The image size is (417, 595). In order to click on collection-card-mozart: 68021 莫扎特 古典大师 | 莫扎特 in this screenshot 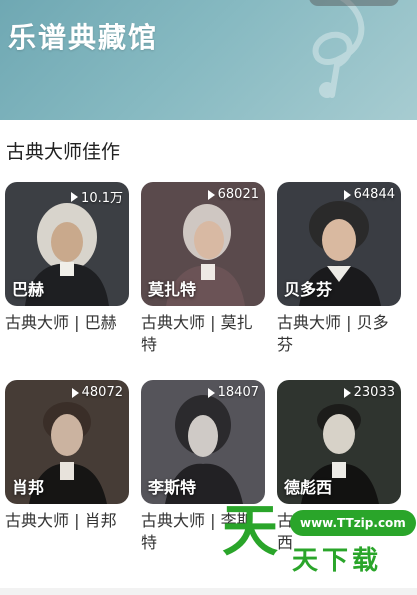, I will do `click(203, 269)`.